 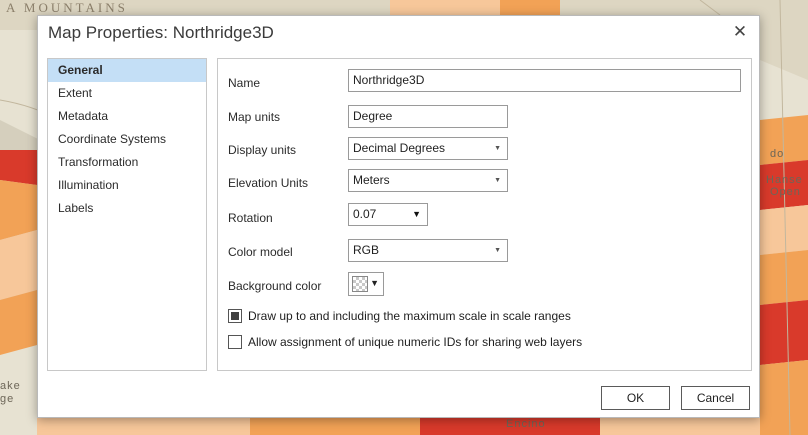 What do you see at coordinates (715, 398) in the screenshot?
I see `cancel-button: Cancel` at bounding box center [715, 398].